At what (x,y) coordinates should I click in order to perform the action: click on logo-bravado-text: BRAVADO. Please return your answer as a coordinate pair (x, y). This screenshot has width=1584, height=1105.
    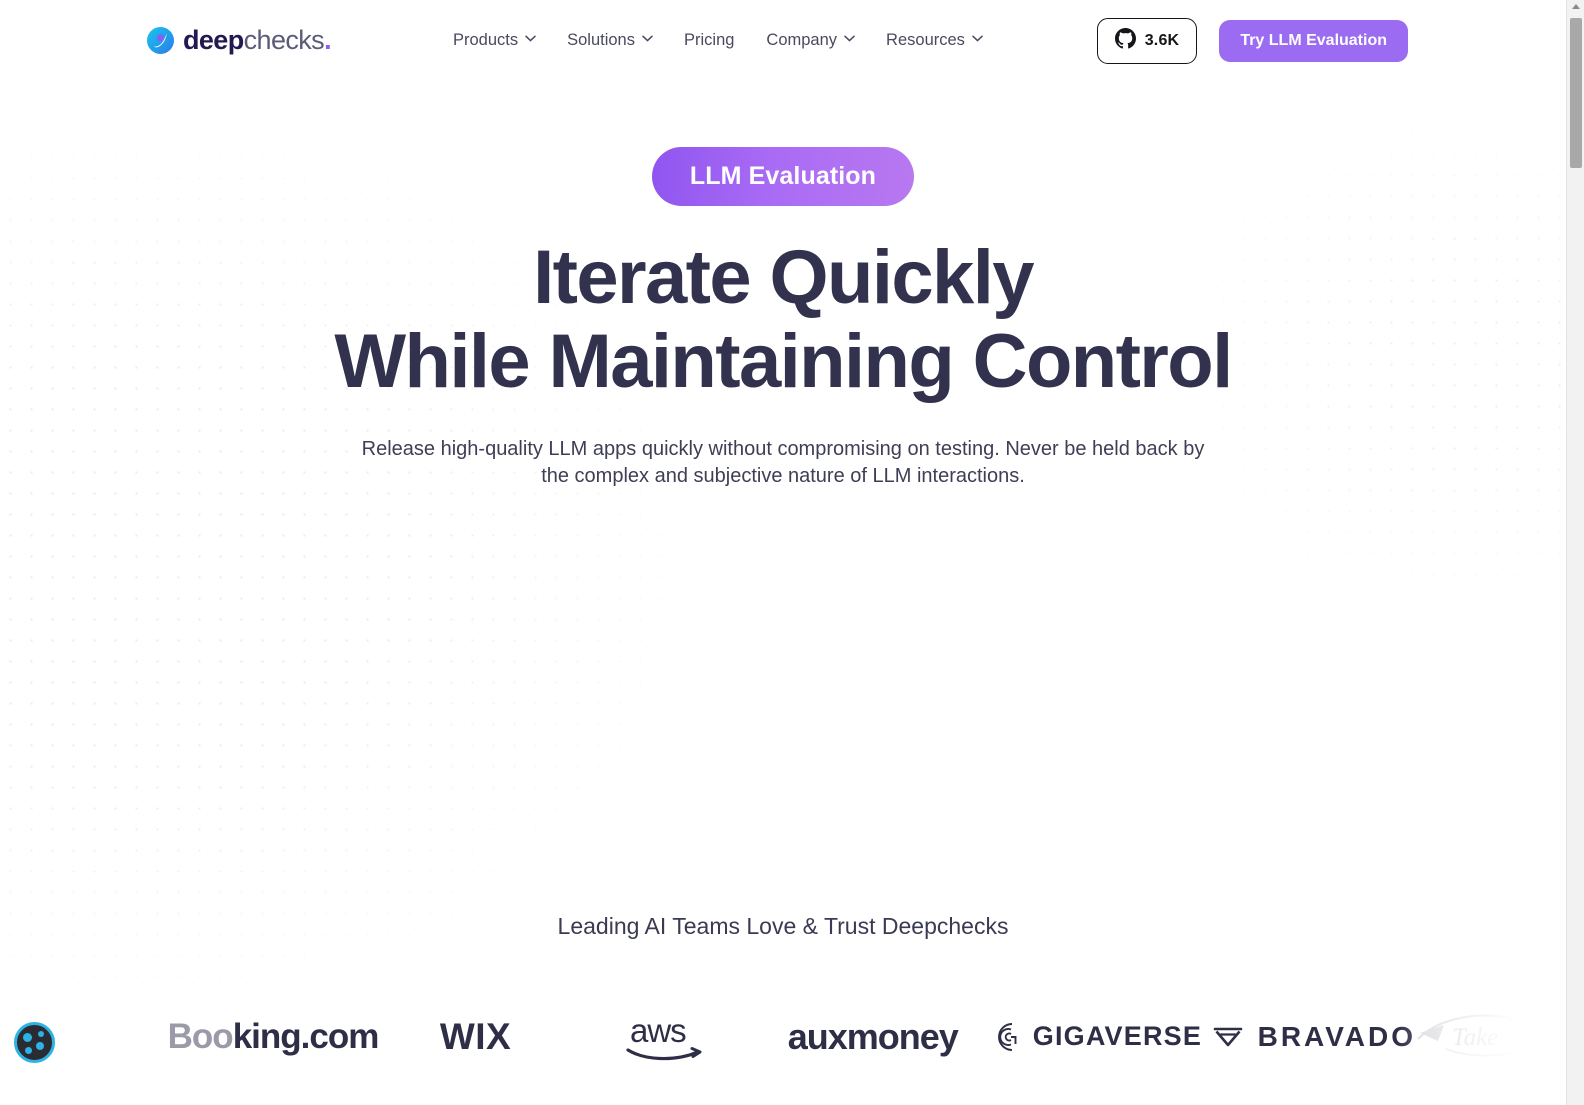
    Looking at the image, I should click on (1337, 1036).